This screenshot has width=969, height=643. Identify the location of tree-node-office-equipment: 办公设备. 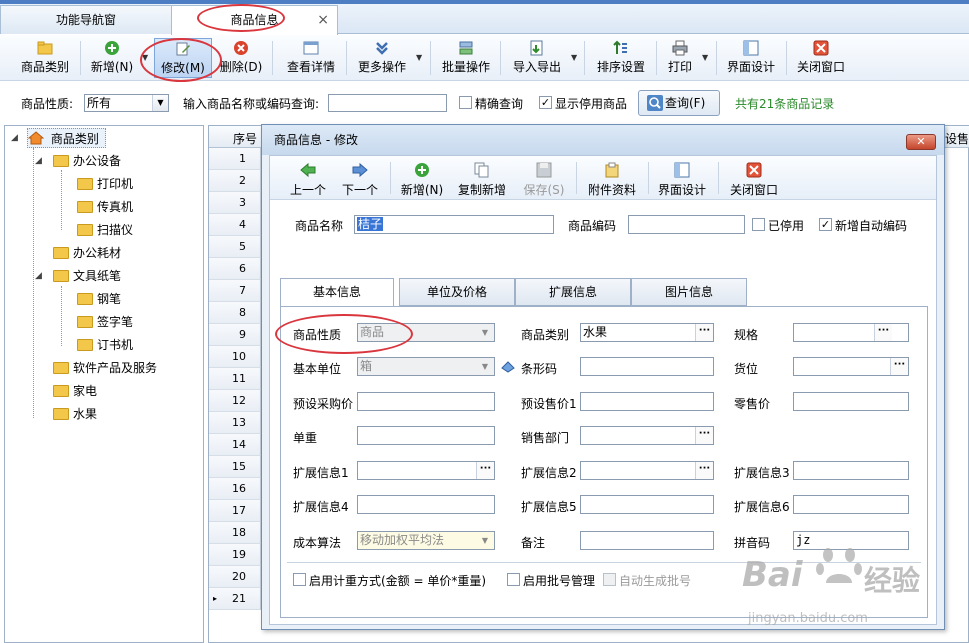
(87, 161).